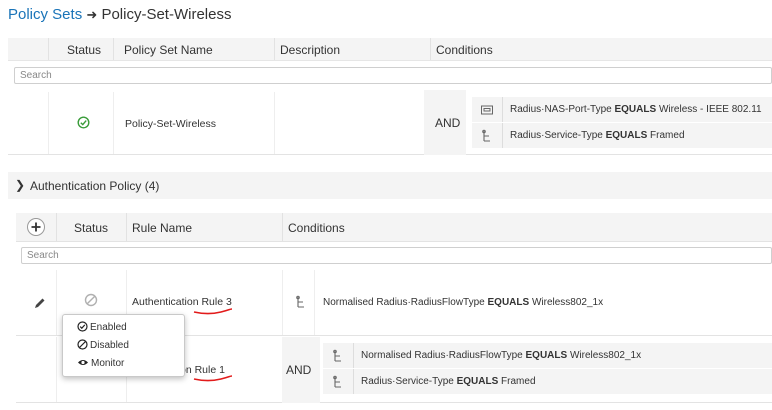  I want to click on breadcrumb-current: Policy-Set-Wireless, so click(166, 14).